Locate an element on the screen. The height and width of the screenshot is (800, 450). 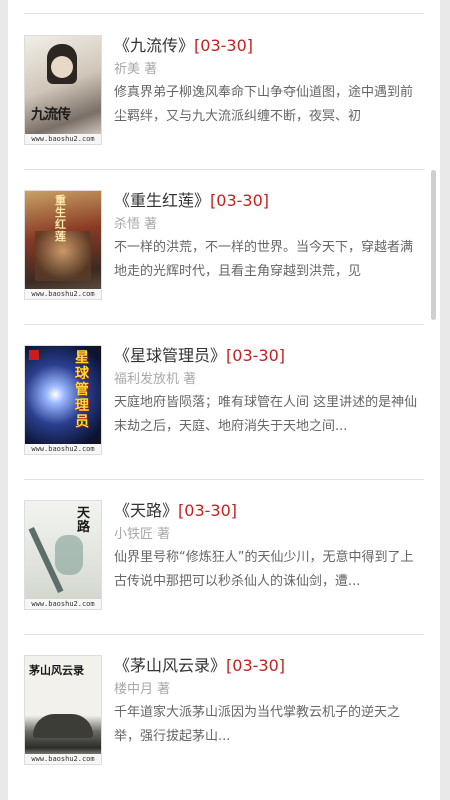
cover-title: 天路 is located at coordinates (84, 520).